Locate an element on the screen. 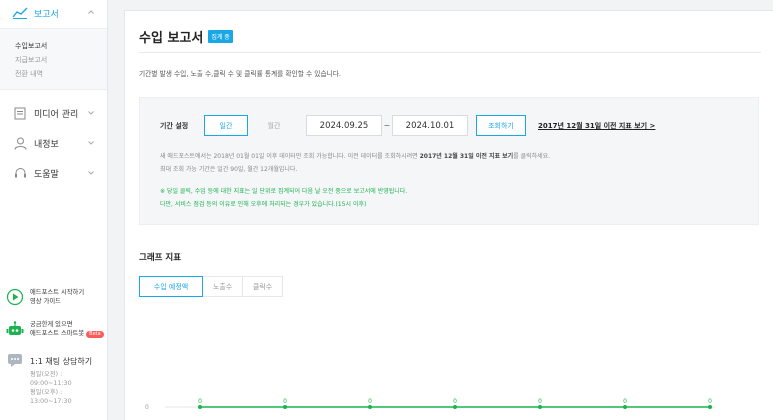  play-circle-icon is located at coordinates (15, 297).